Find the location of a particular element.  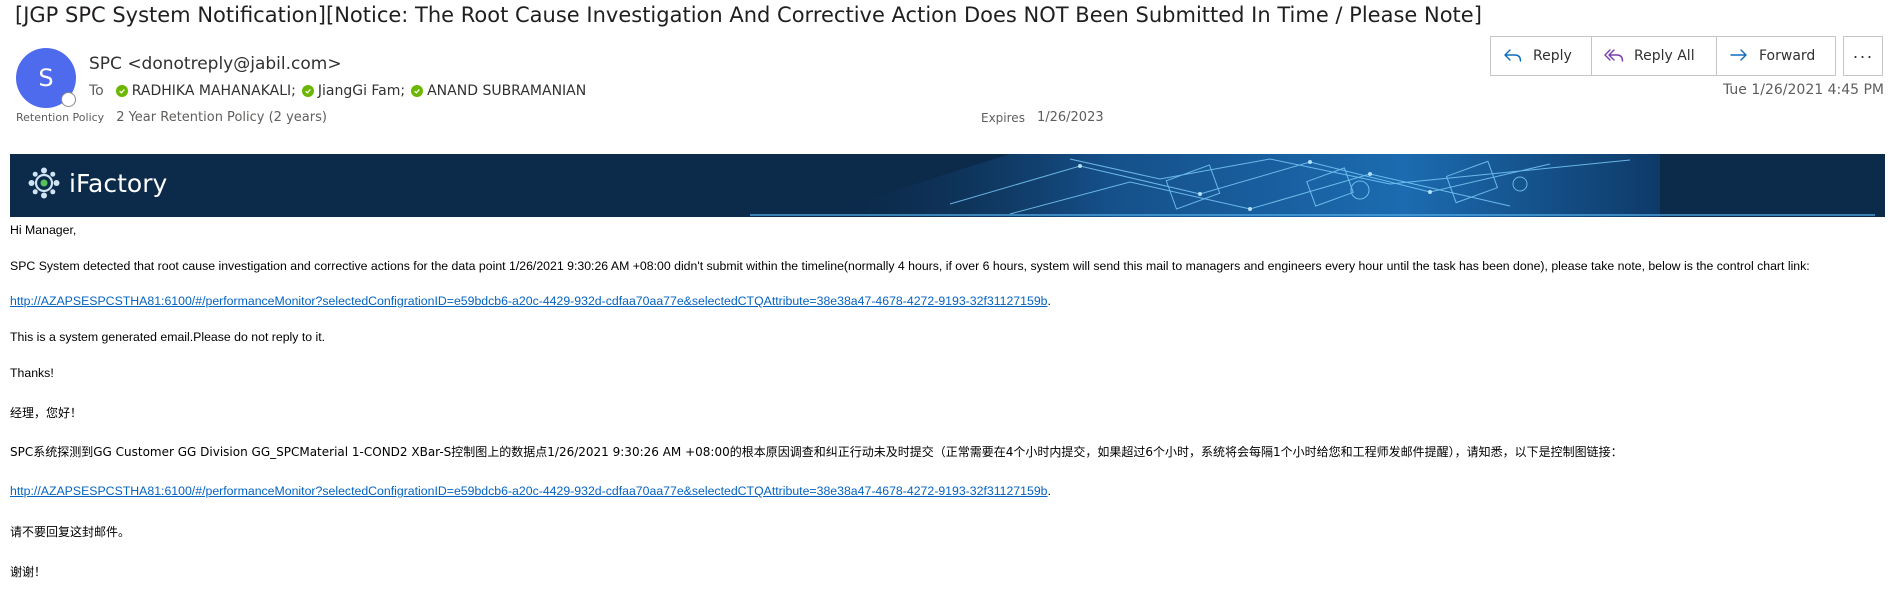

presence-status-icon is located at coordinates (68, 99).